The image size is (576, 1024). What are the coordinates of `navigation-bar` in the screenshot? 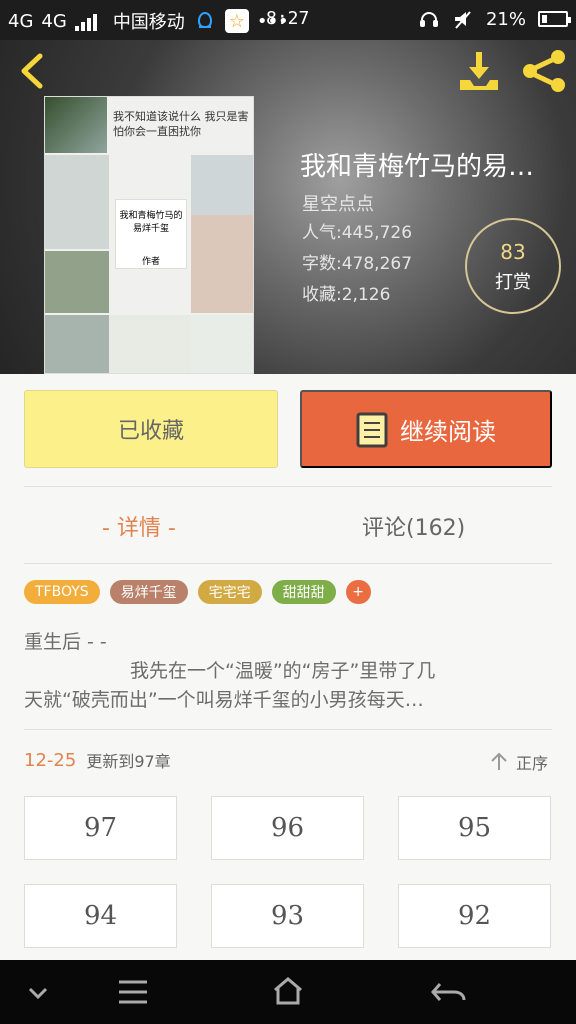 It's located at (288, 992).